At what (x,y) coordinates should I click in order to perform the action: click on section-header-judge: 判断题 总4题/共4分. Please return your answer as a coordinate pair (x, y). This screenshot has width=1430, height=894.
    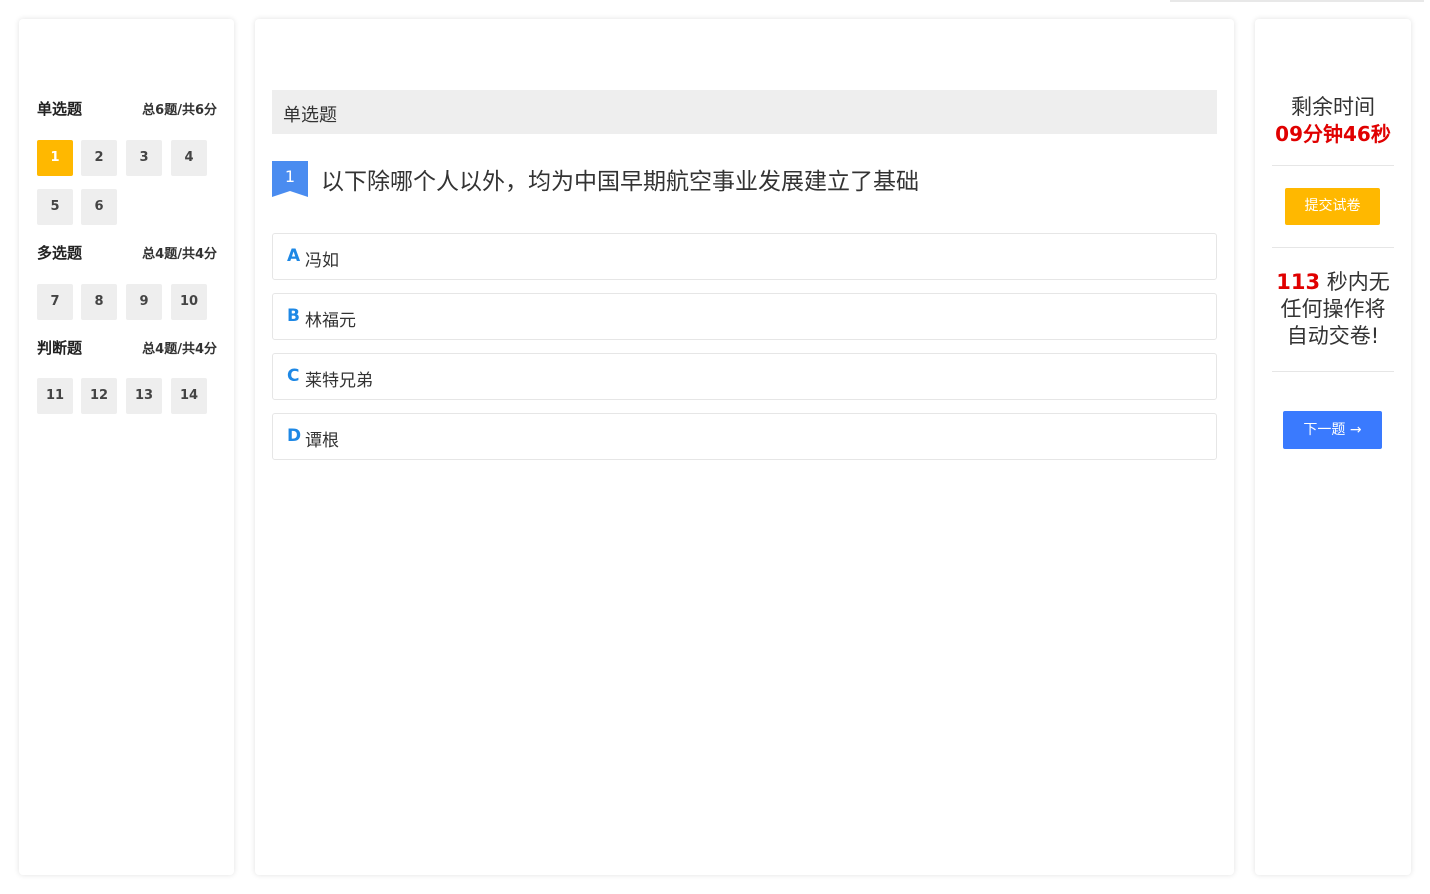
    Looking at the image, I should click on (127, 348).